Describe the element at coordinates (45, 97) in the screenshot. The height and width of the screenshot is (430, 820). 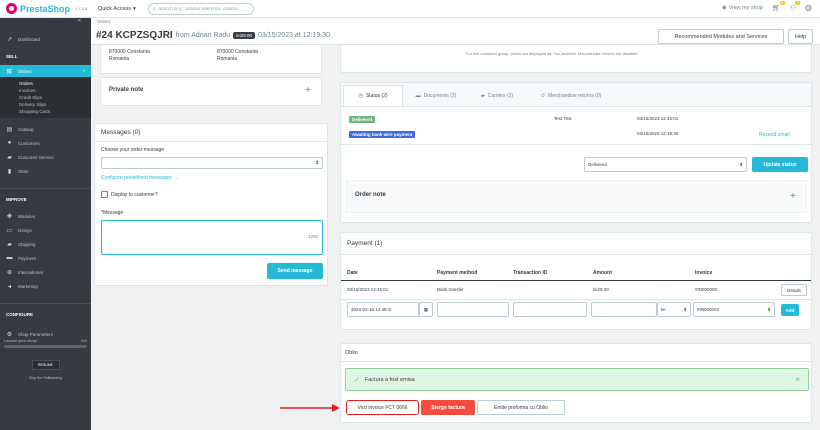
I see `sidebar-sub-credit-slips: Credit Slips` at that location.